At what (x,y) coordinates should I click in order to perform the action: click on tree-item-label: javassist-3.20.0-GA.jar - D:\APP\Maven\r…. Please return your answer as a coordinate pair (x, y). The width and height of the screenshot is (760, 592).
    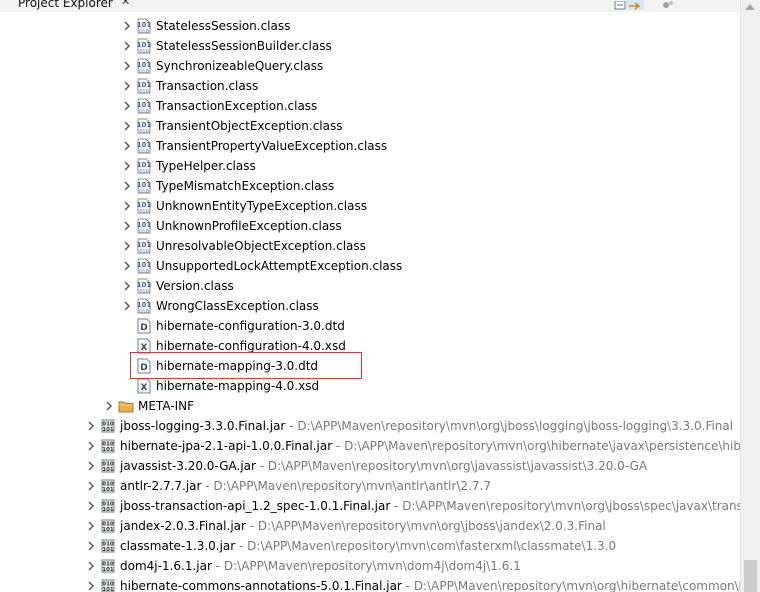
    Looking at the image, I should click on (383, 466).